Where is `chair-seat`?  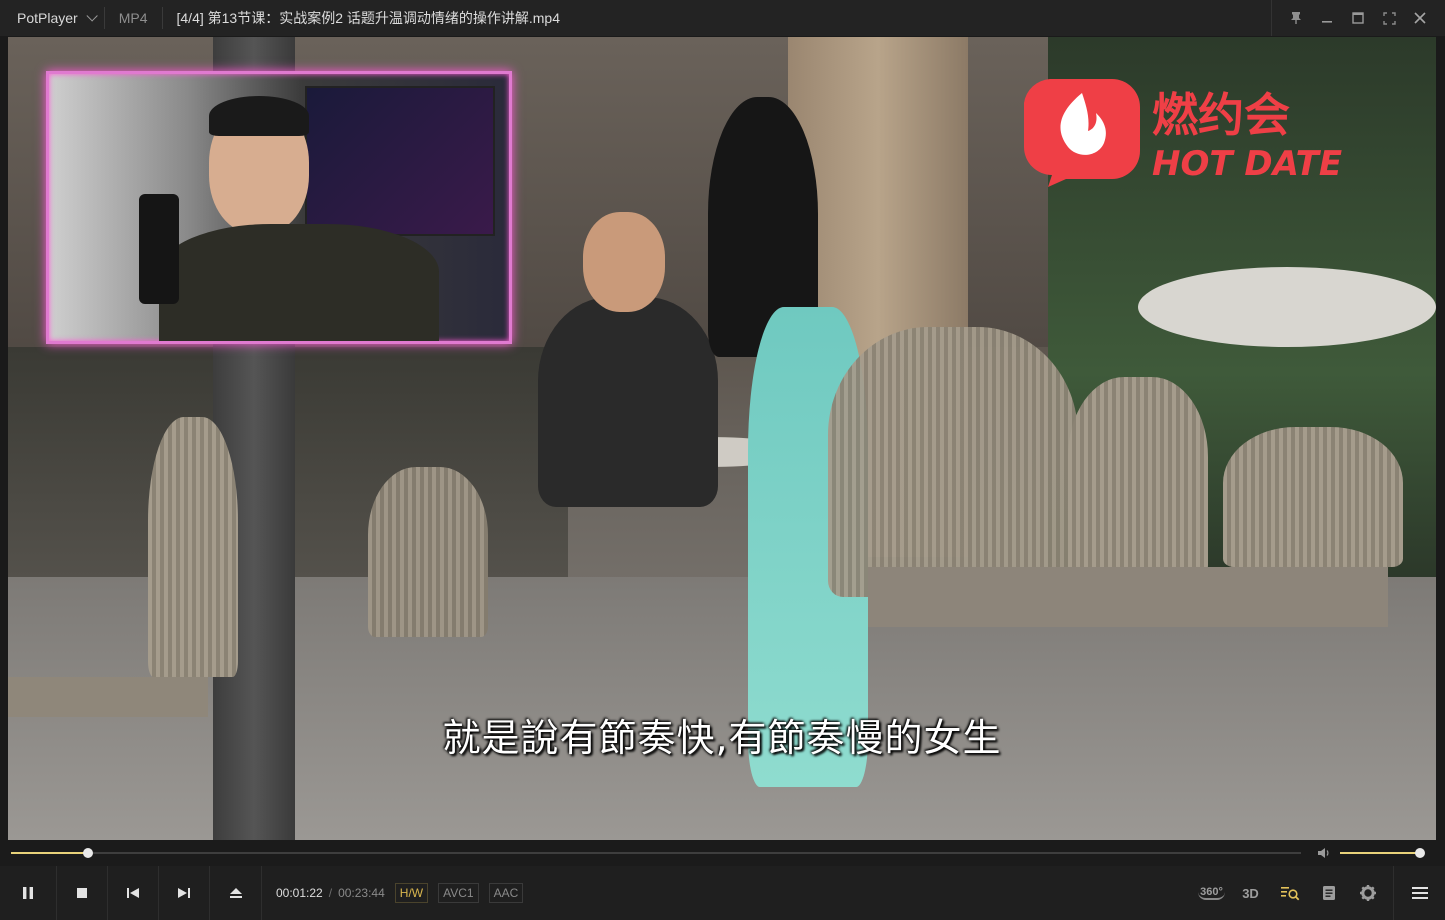 chair-seat is located at coordinates (1128, 597).